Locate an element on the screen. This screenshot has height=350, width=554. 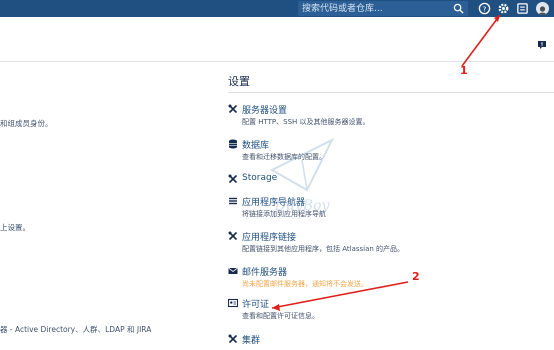
left-column-text: 和组成员身份。 is located at coordinates (26, 123).